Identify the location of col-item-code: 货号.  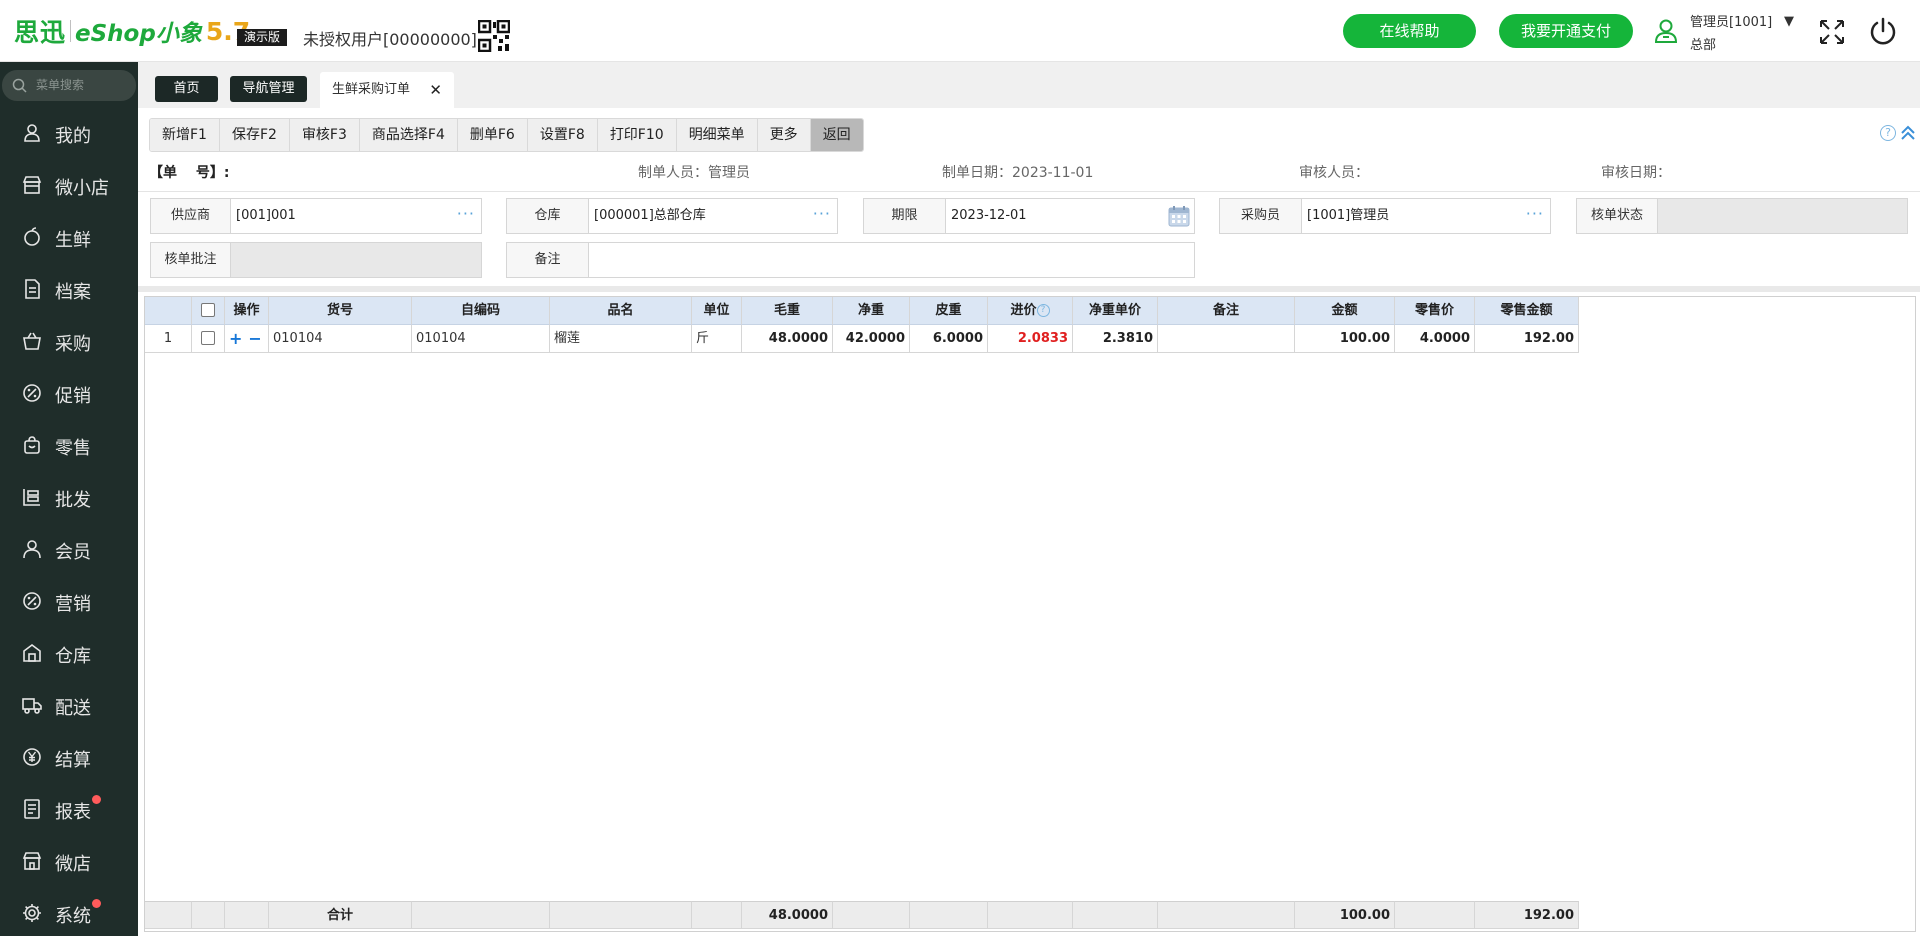
(340, 311).